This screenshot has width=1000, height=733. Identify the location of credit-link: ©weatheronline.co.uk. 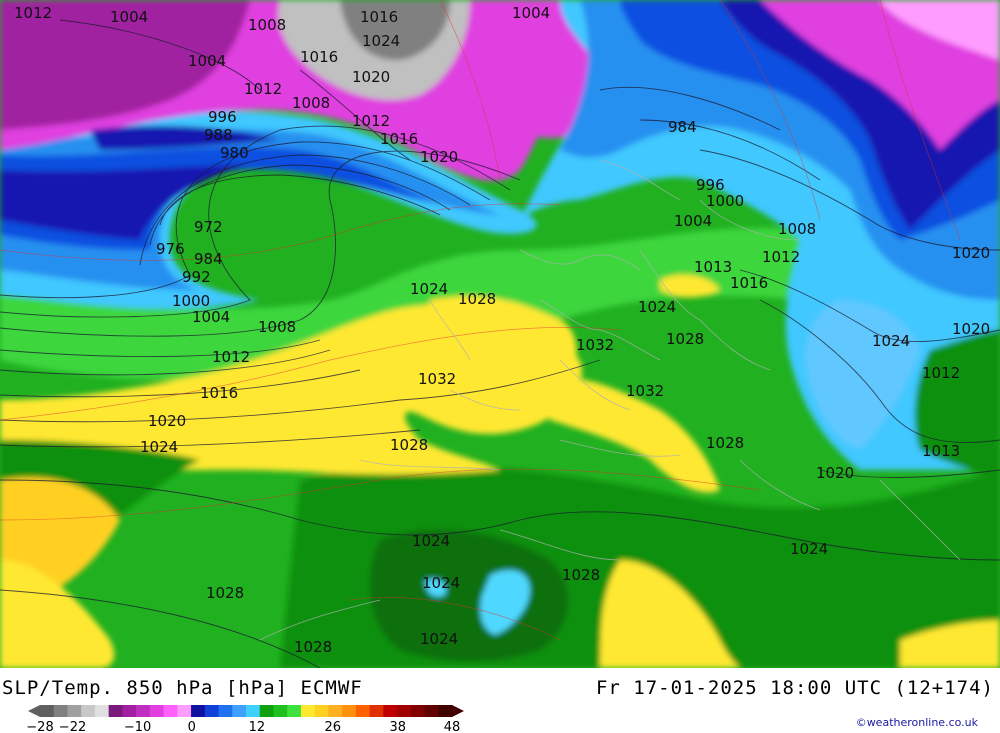
(917, 722).